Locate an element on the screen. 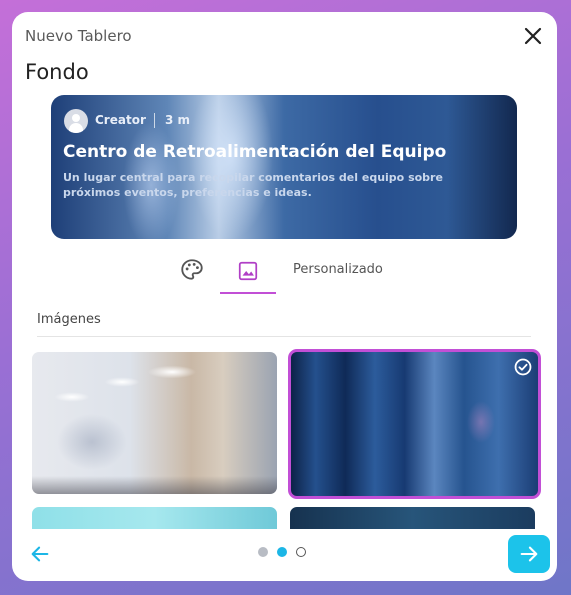  background-image-night is located at coordinates (412, 518).